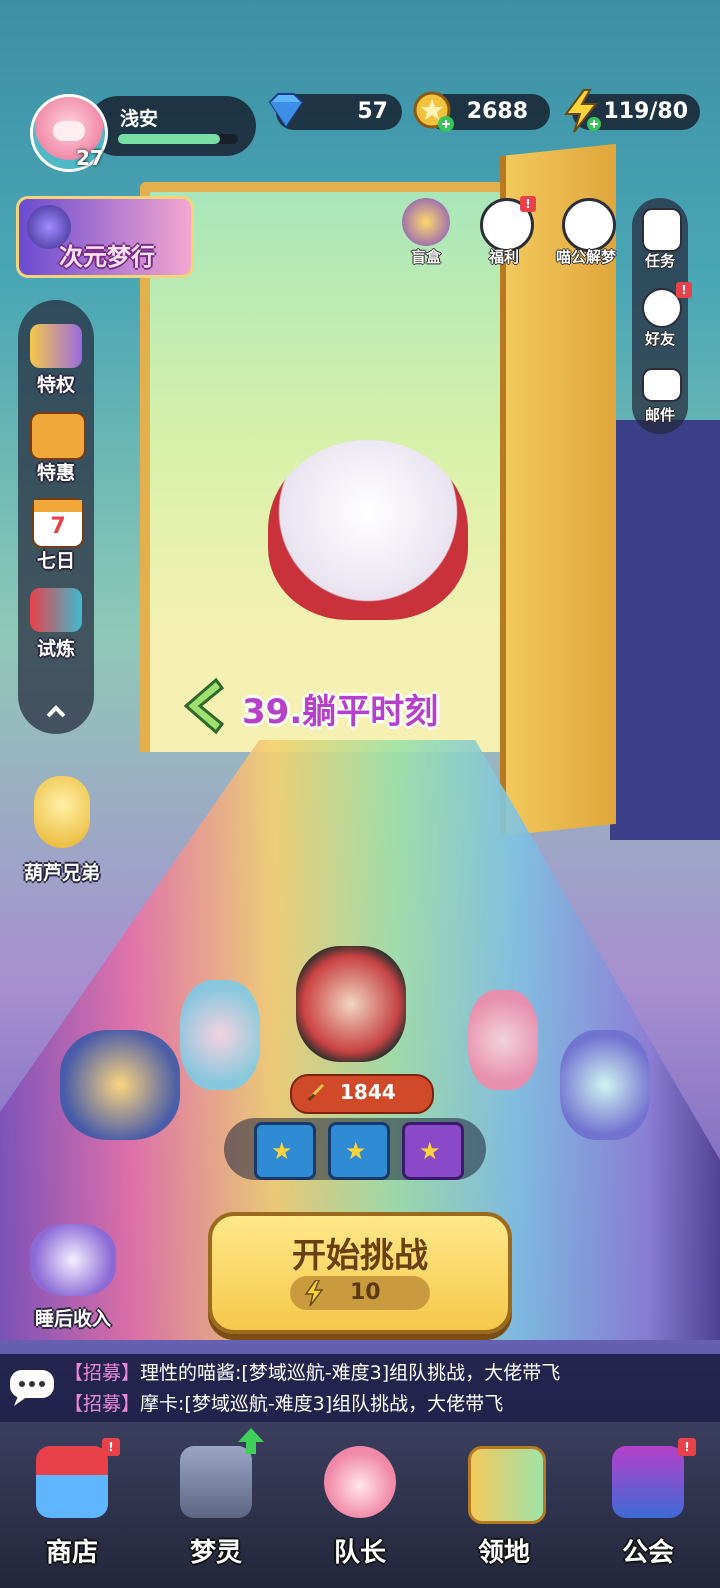 Image resolution: width=720 pixels, height=1588 pixels. What do you see at coordinates (528, 204) in the screenshot?
I see `welfare-badge: !` at bounding box center [528, 204].